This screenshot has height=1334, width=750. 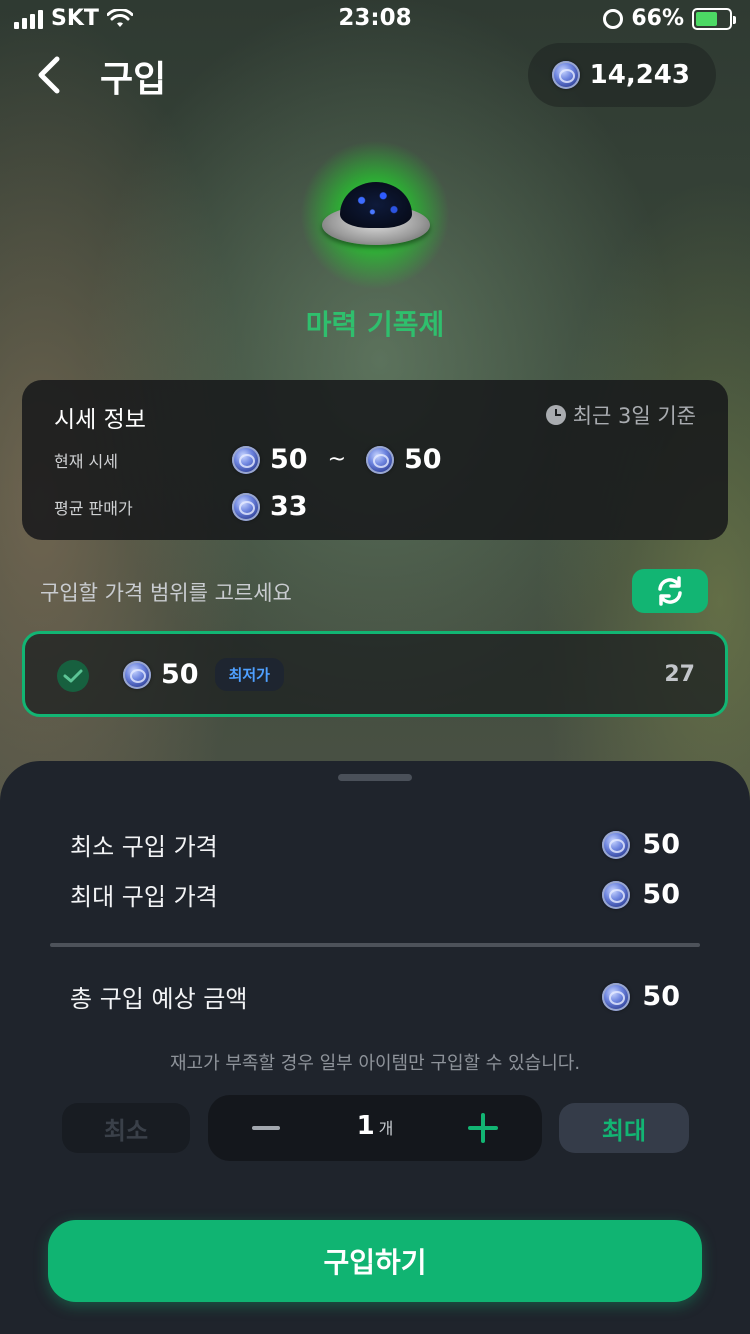 I want to click on total-row: 총 구입 예상 금액 50, so click(x=375, y=996).